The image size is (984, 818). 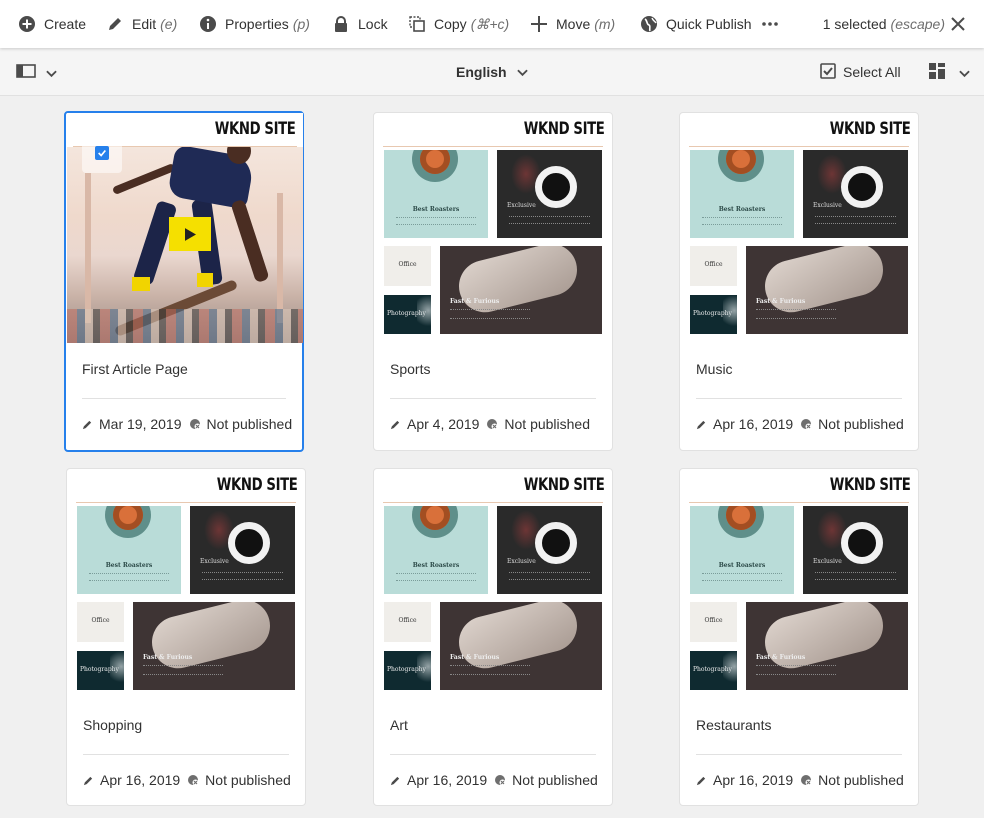 I want to click on card-title: Music, so click(x=714, y=369).